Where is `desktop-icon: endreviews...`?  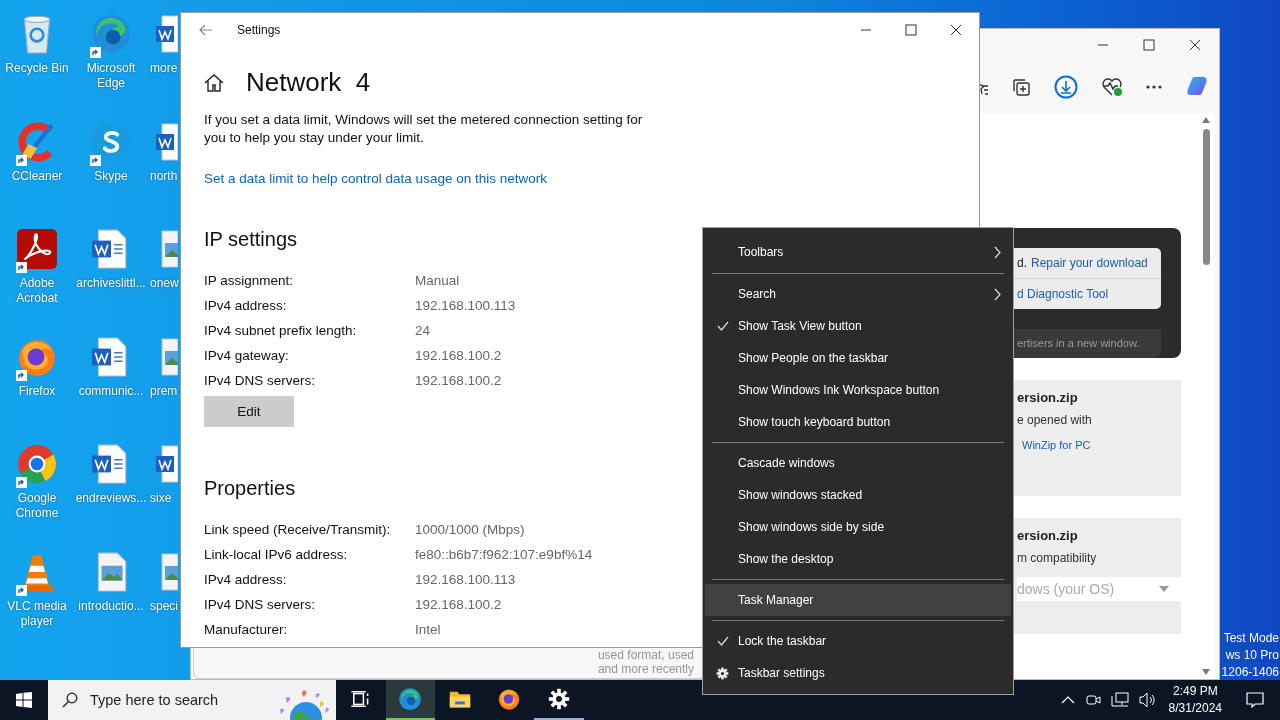 desktop-icon: endreviews... is located at coordinates (111, 490).